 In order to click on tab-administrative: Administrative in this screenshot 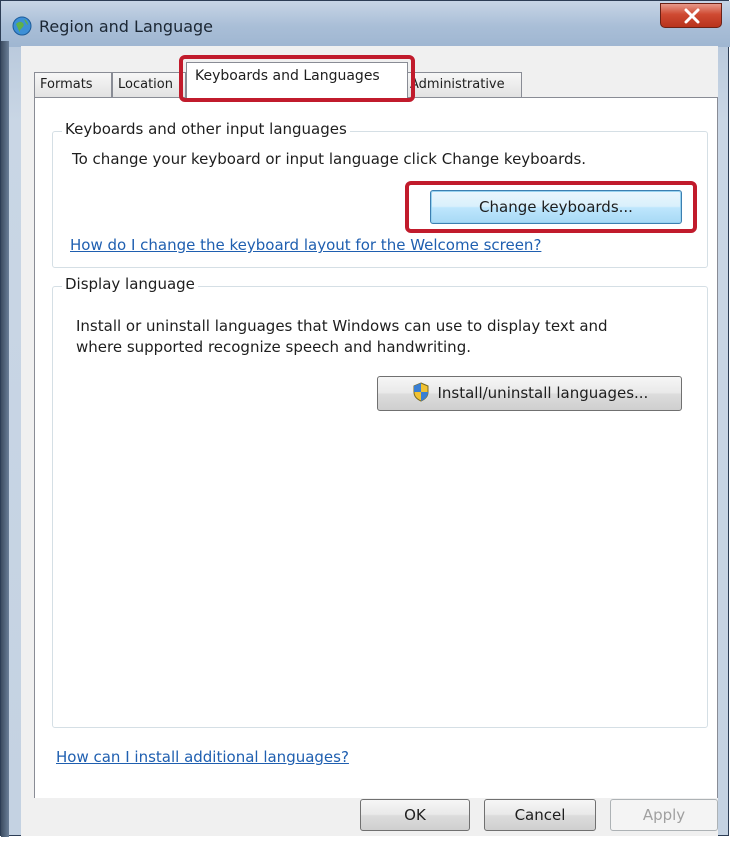, I will do `click(463, 85)`.